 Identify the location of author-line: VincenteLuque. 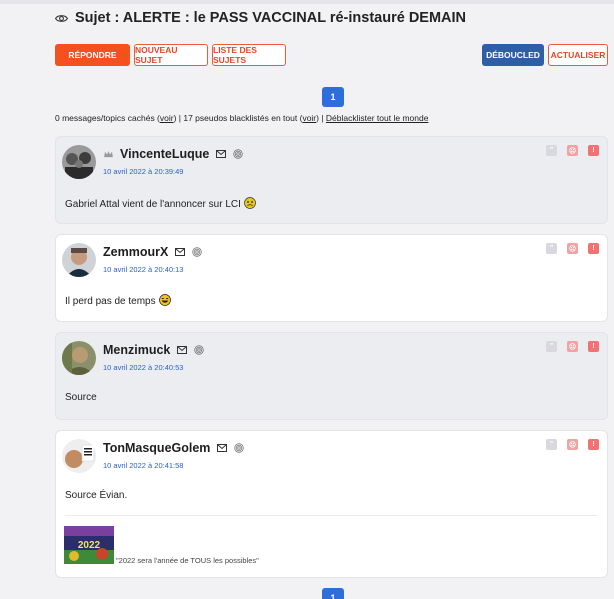
(173, 154).